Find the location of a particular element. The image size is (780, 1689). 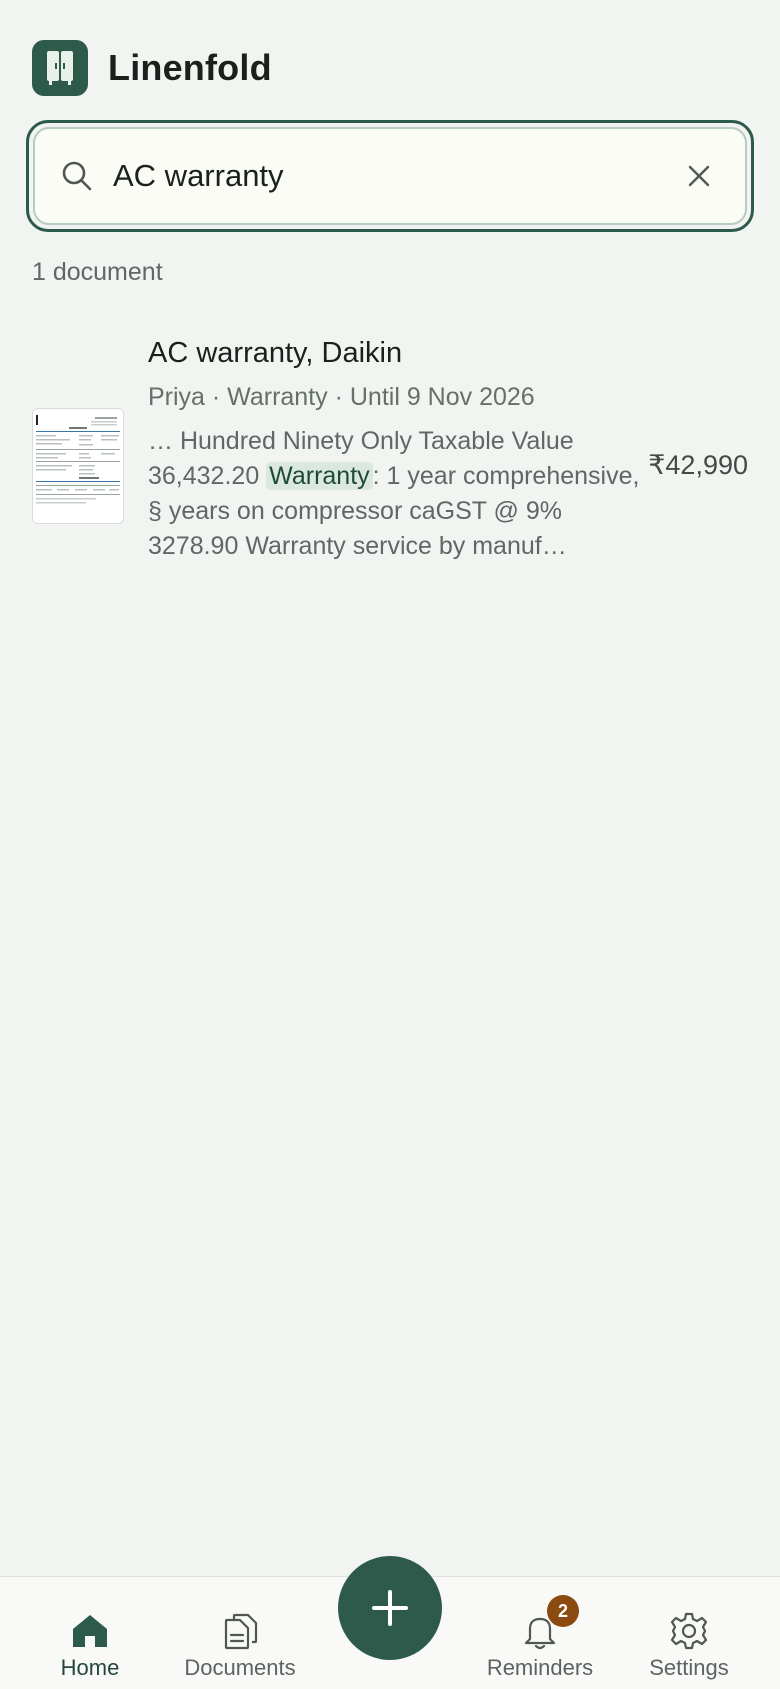

nav-item-settings: Settings is located at coordinates (689, 1633).